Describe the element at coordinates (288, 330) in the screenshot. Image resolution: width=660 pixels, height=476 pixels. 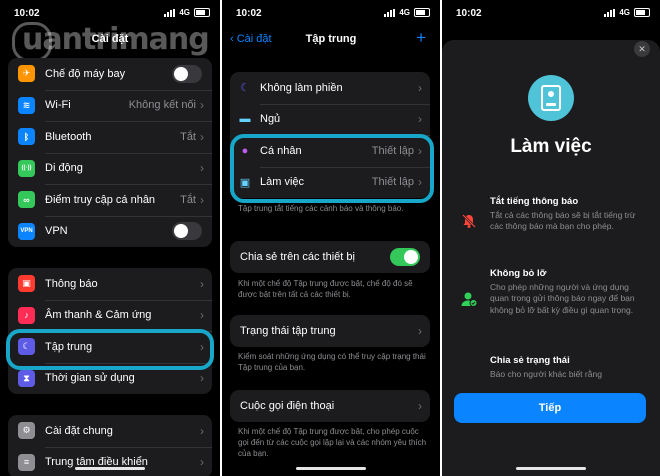
I see `focus-status-label: Trạng thái tập trung` at that location.